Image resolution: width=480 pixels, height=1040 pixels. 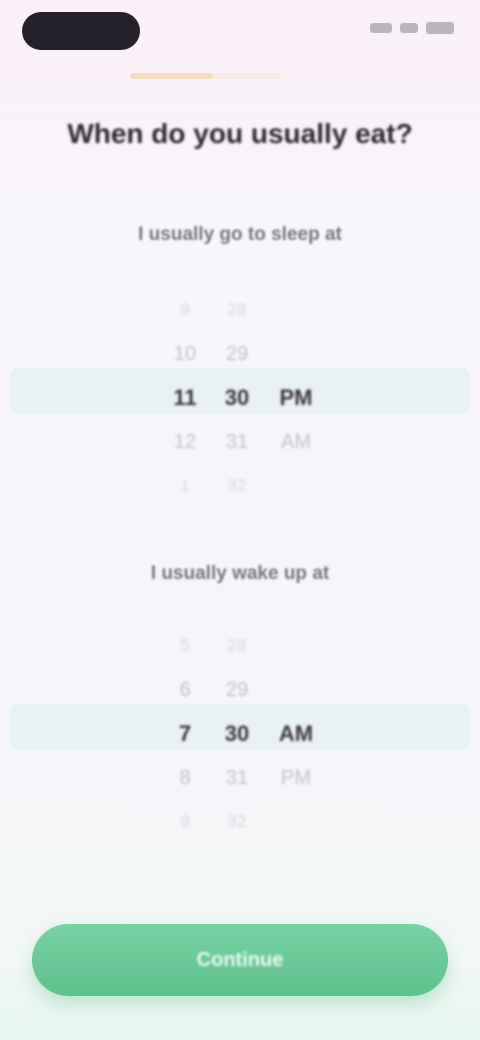 What do you see at coordinates (185, 486) in the screenshot?
I see `wheel-item: 1` at bounding box center [185, 486].